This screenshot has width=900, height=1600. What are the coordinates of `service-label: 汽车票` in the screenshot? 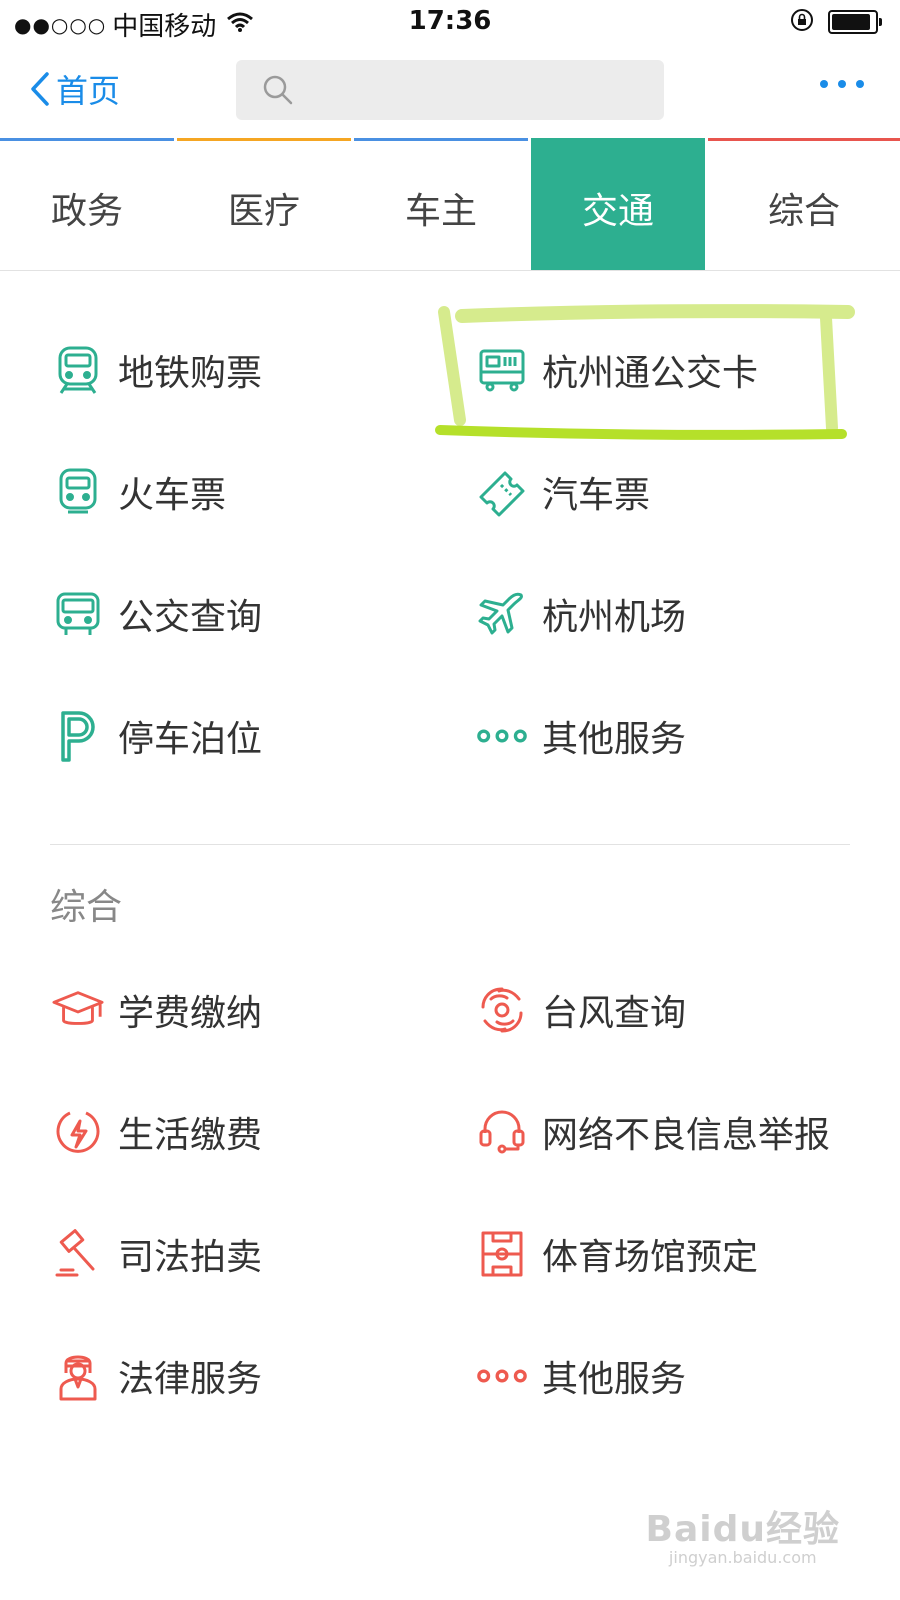 It's located at (596, 495).